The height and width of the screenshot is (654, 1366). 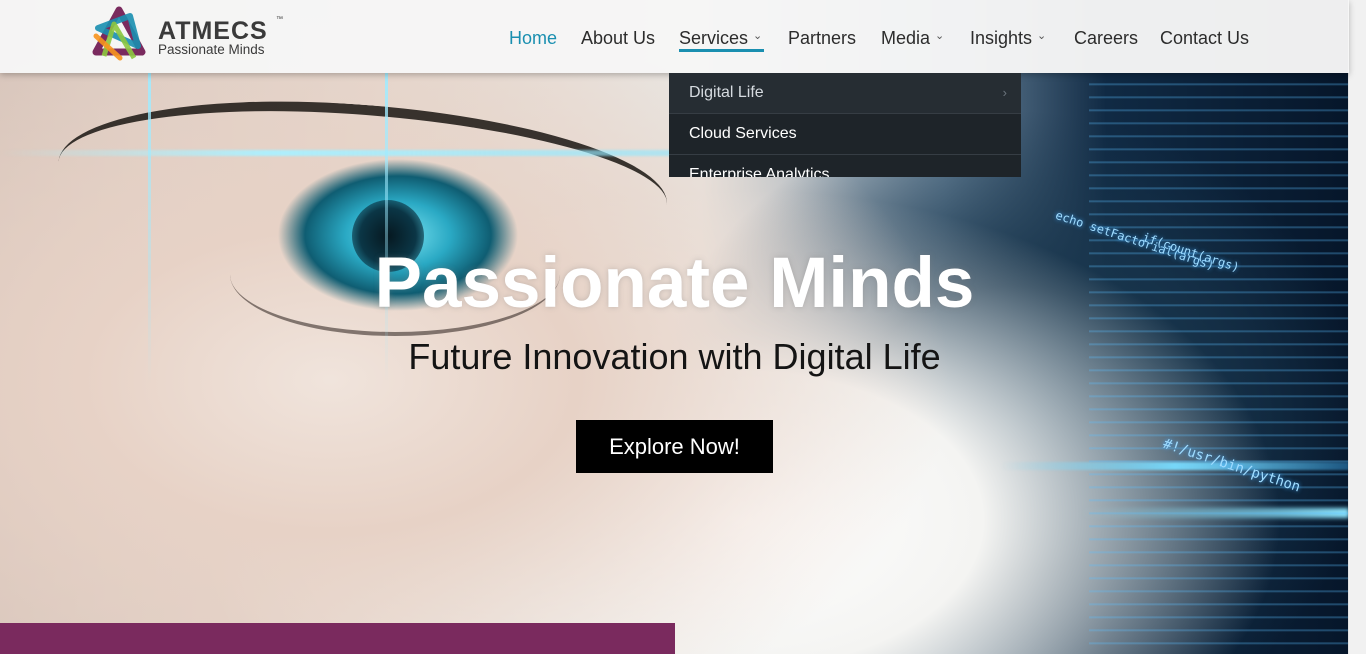 I want to click on dropdown-item-label: Digital Life, so click(x=726, y=92).